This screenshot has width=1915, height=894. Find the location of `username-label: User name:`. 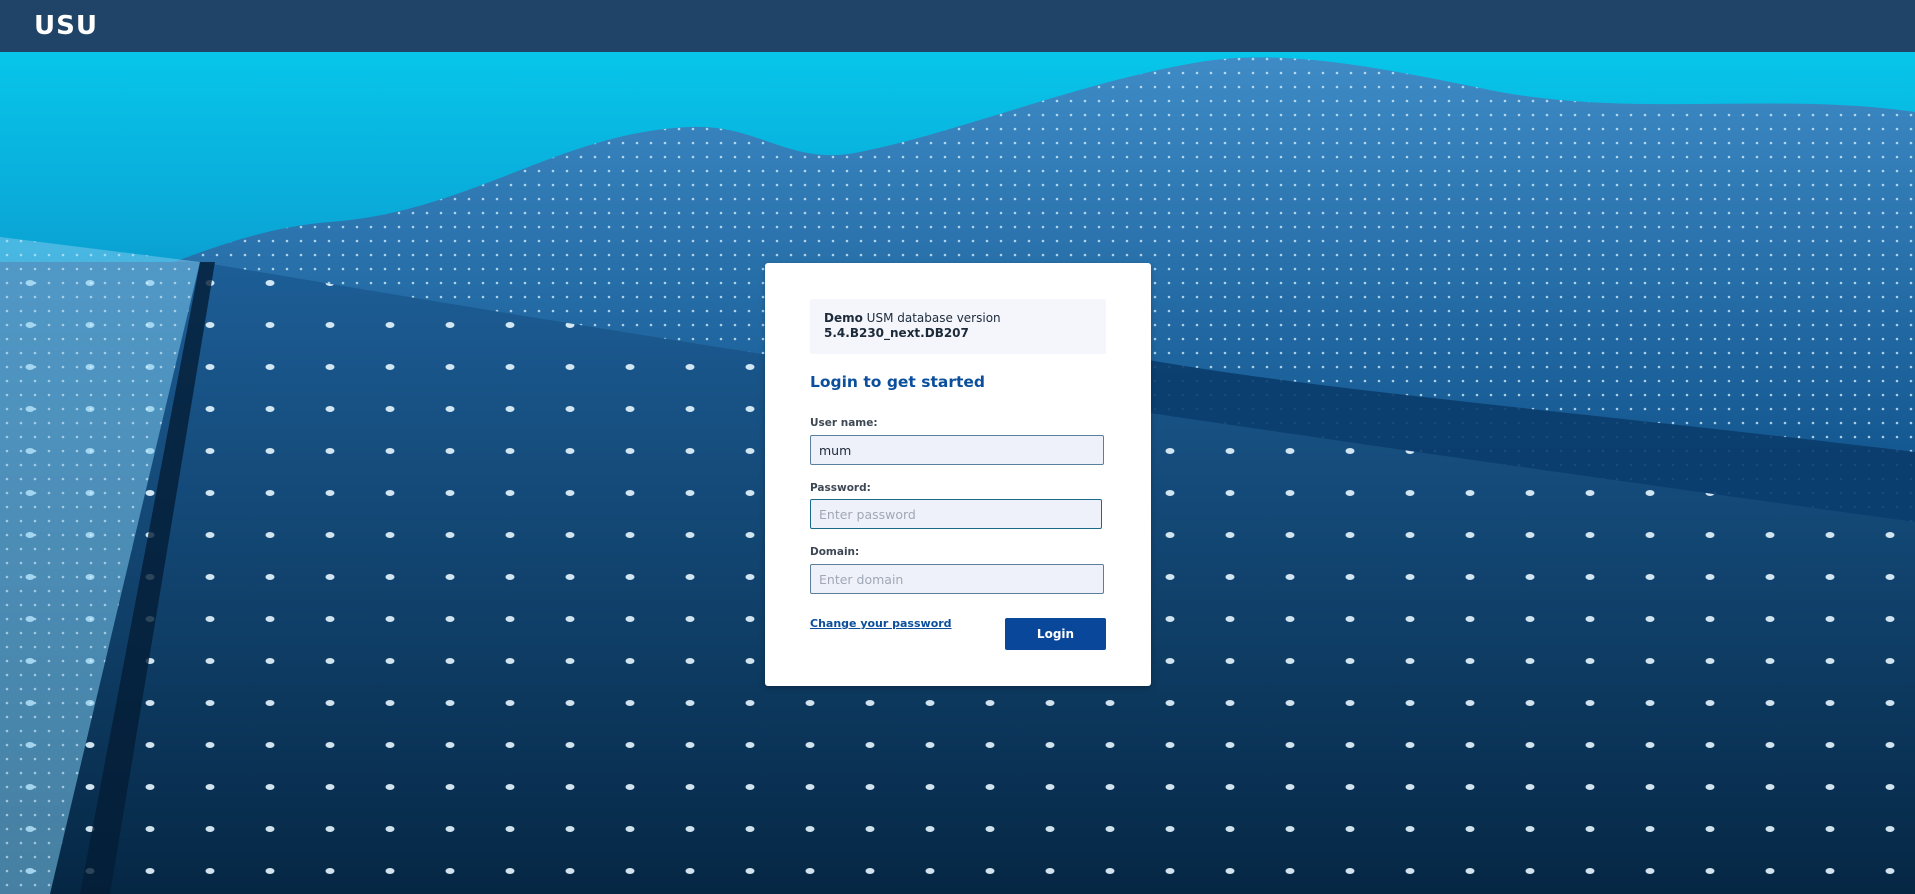

username-label: User name: is located at coordinates (844, 423).